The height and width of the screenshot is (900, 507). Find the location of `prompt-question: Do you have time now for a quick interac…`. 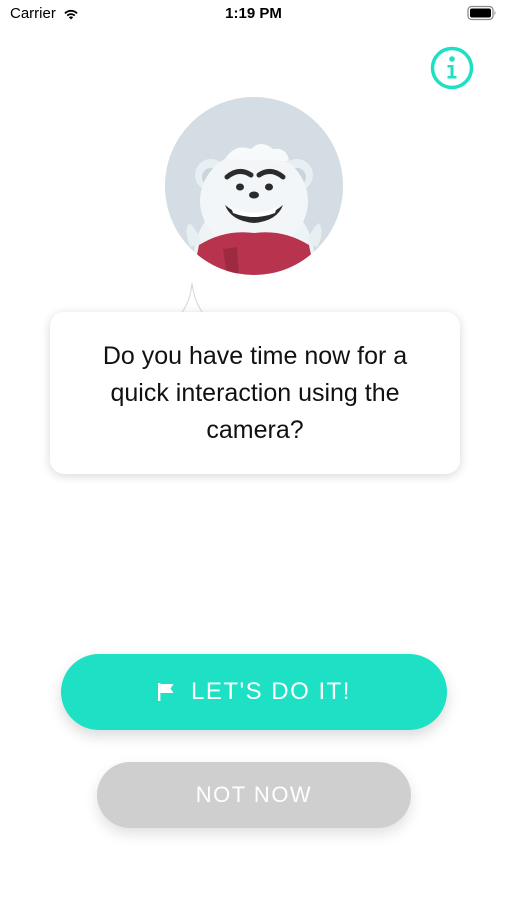

prompt-question: Do you have time now for a quick interac… is located at coordinates (255, 392).